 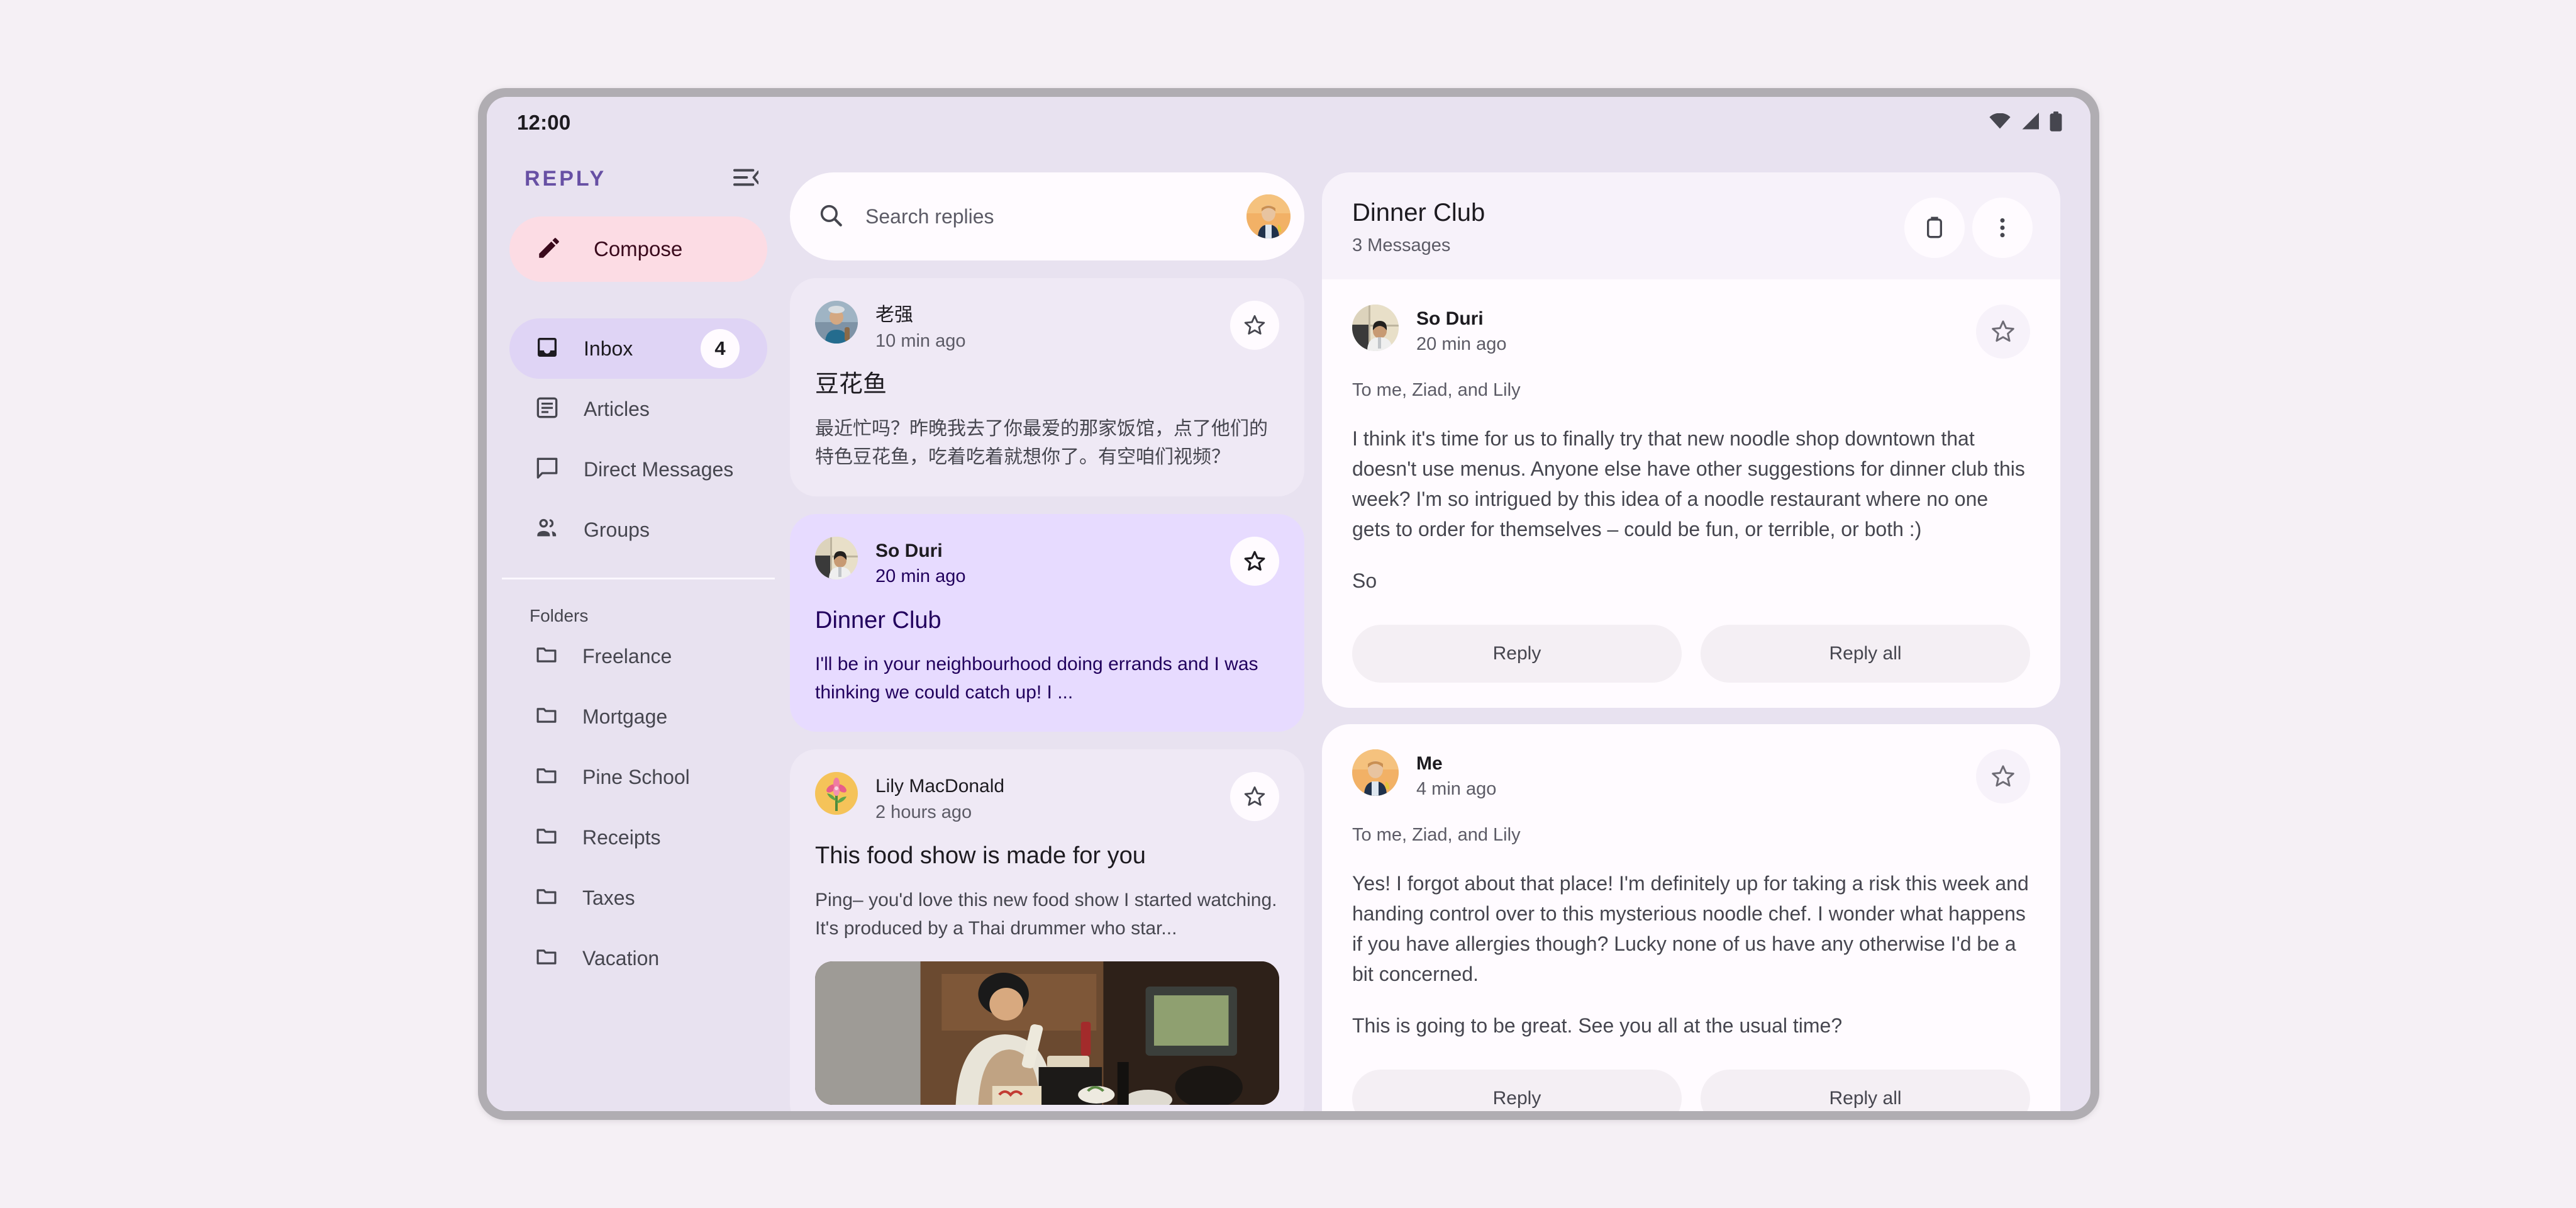 What do you see at coordinates (2026, 123) in the screenshot?
I see `status-icons` at bounding box center [2026, 123].